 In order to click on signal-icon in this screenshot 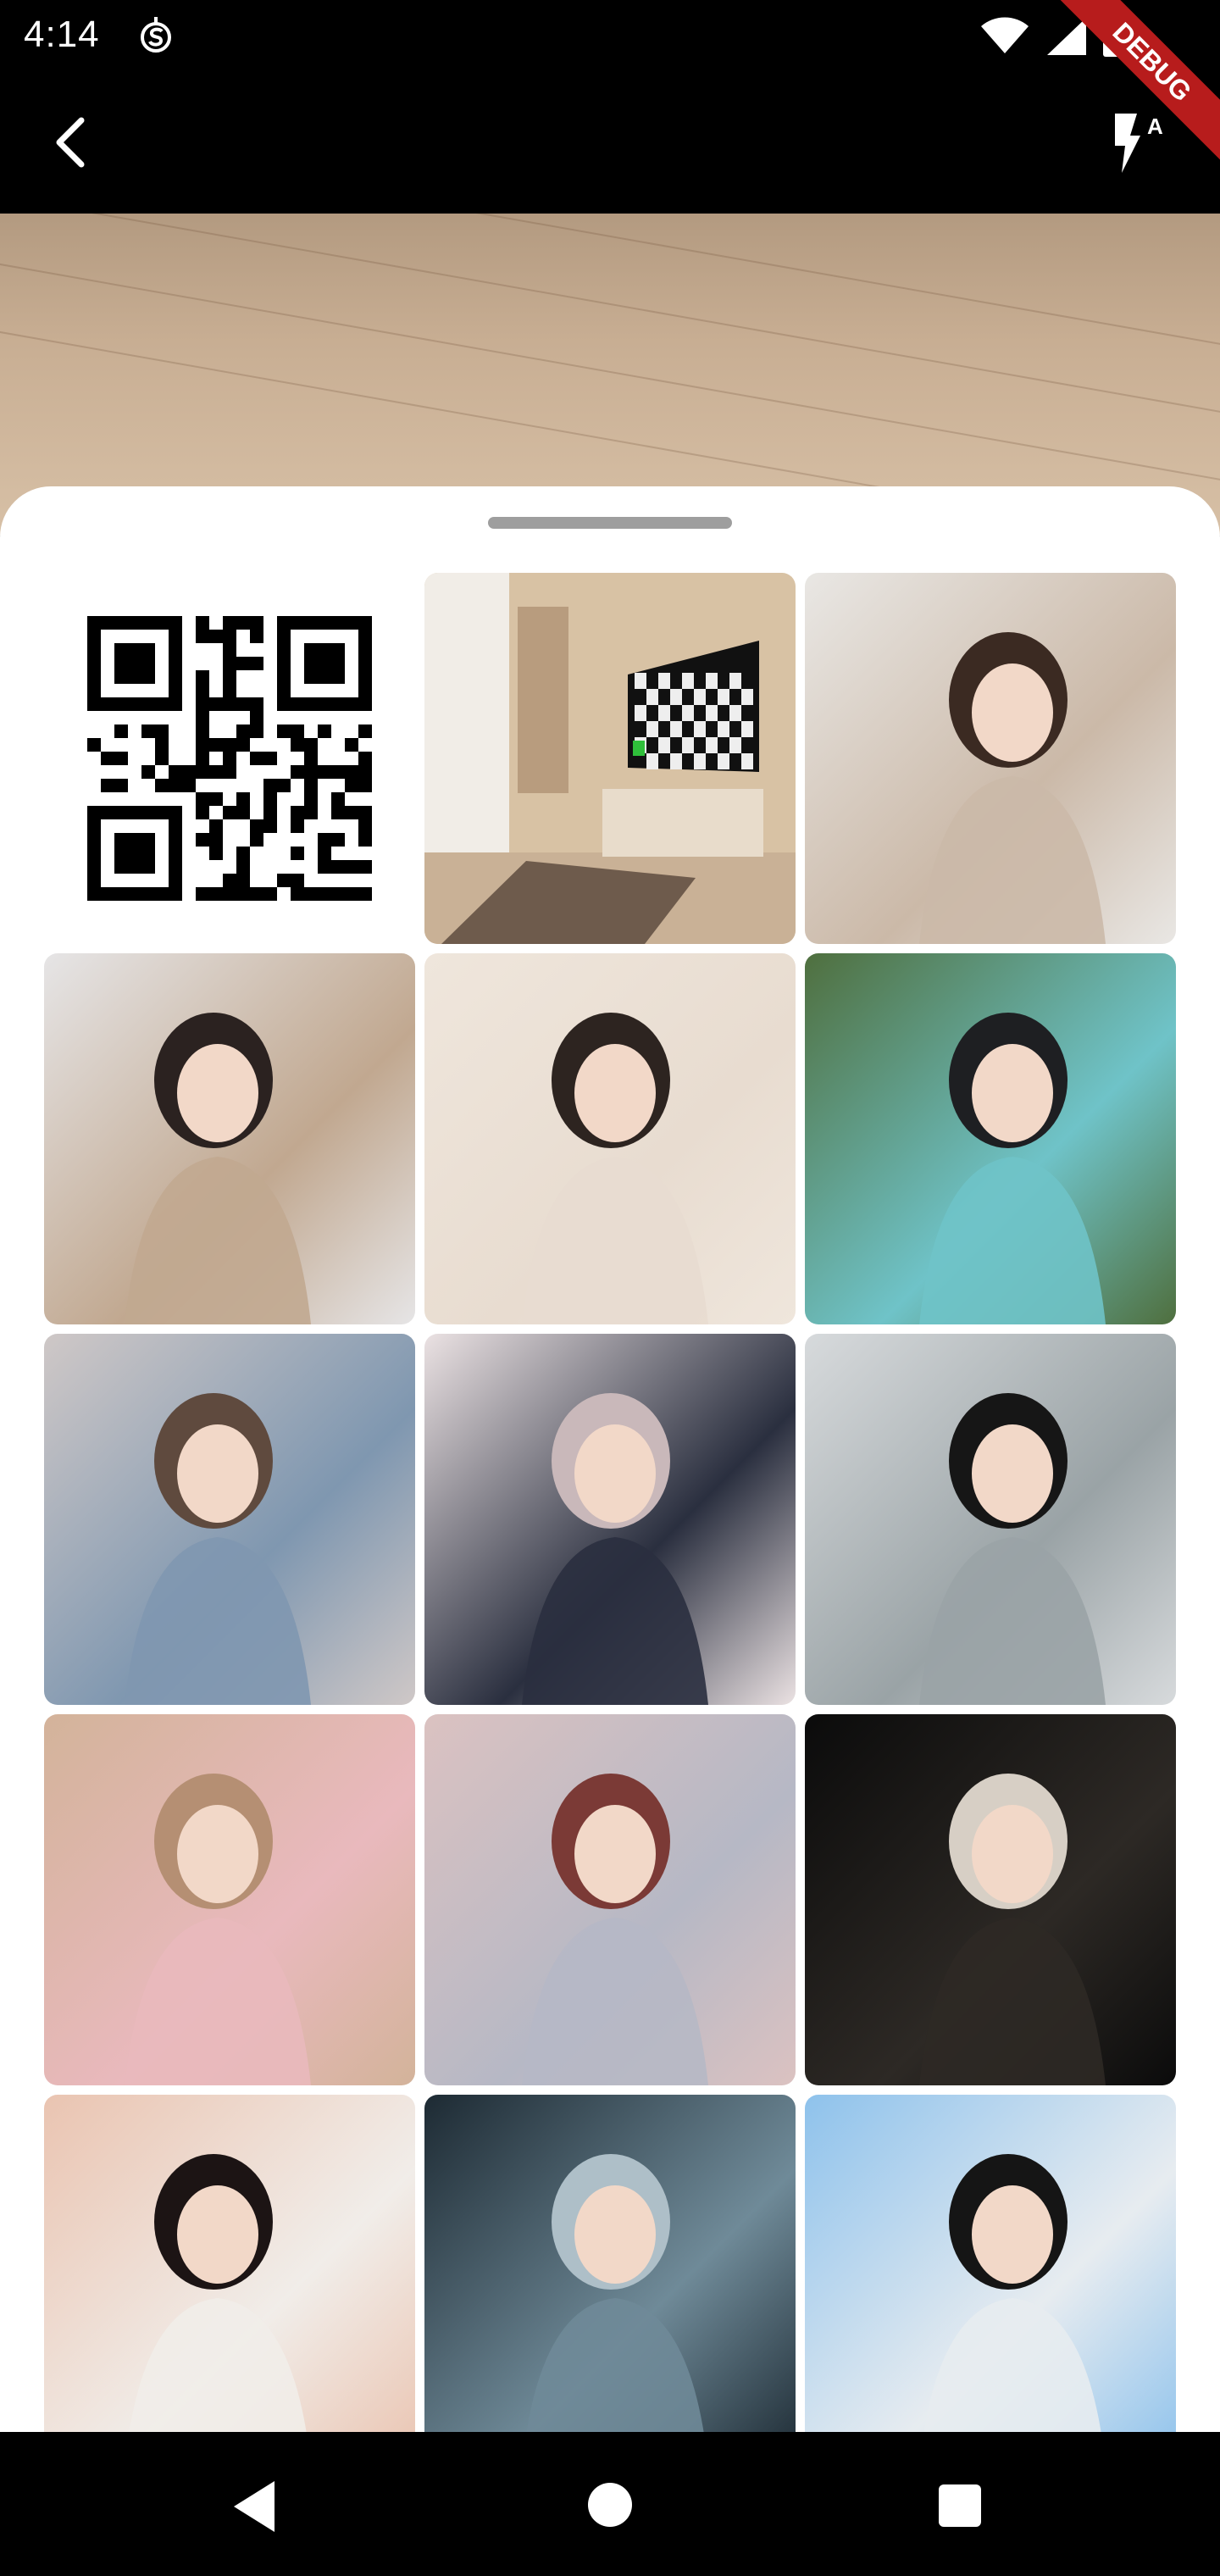, I will do `click(1066, 36)`.